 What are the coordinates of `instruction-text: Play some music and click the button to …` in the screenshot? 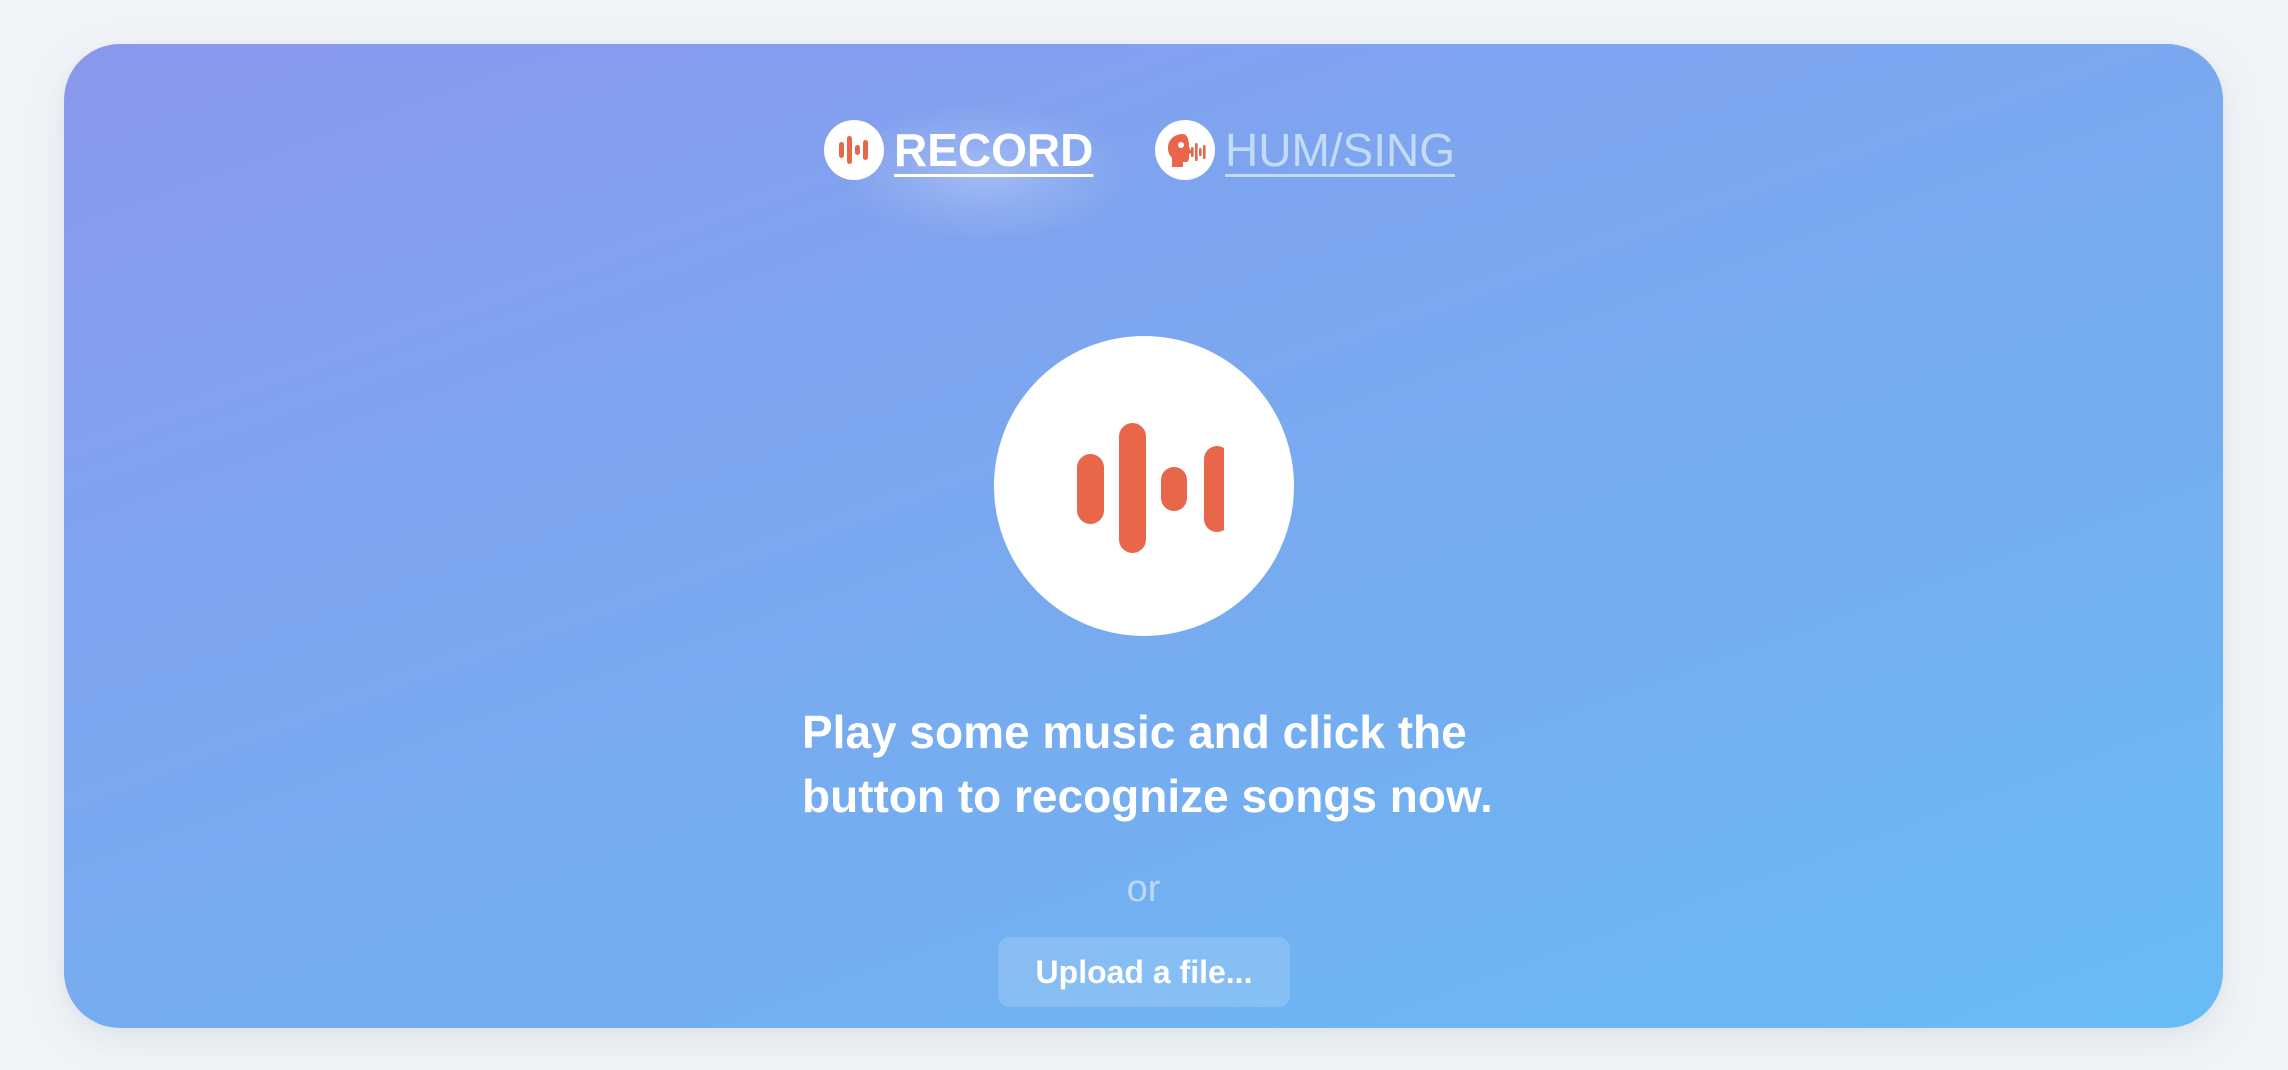 It's located at (1147, 764).